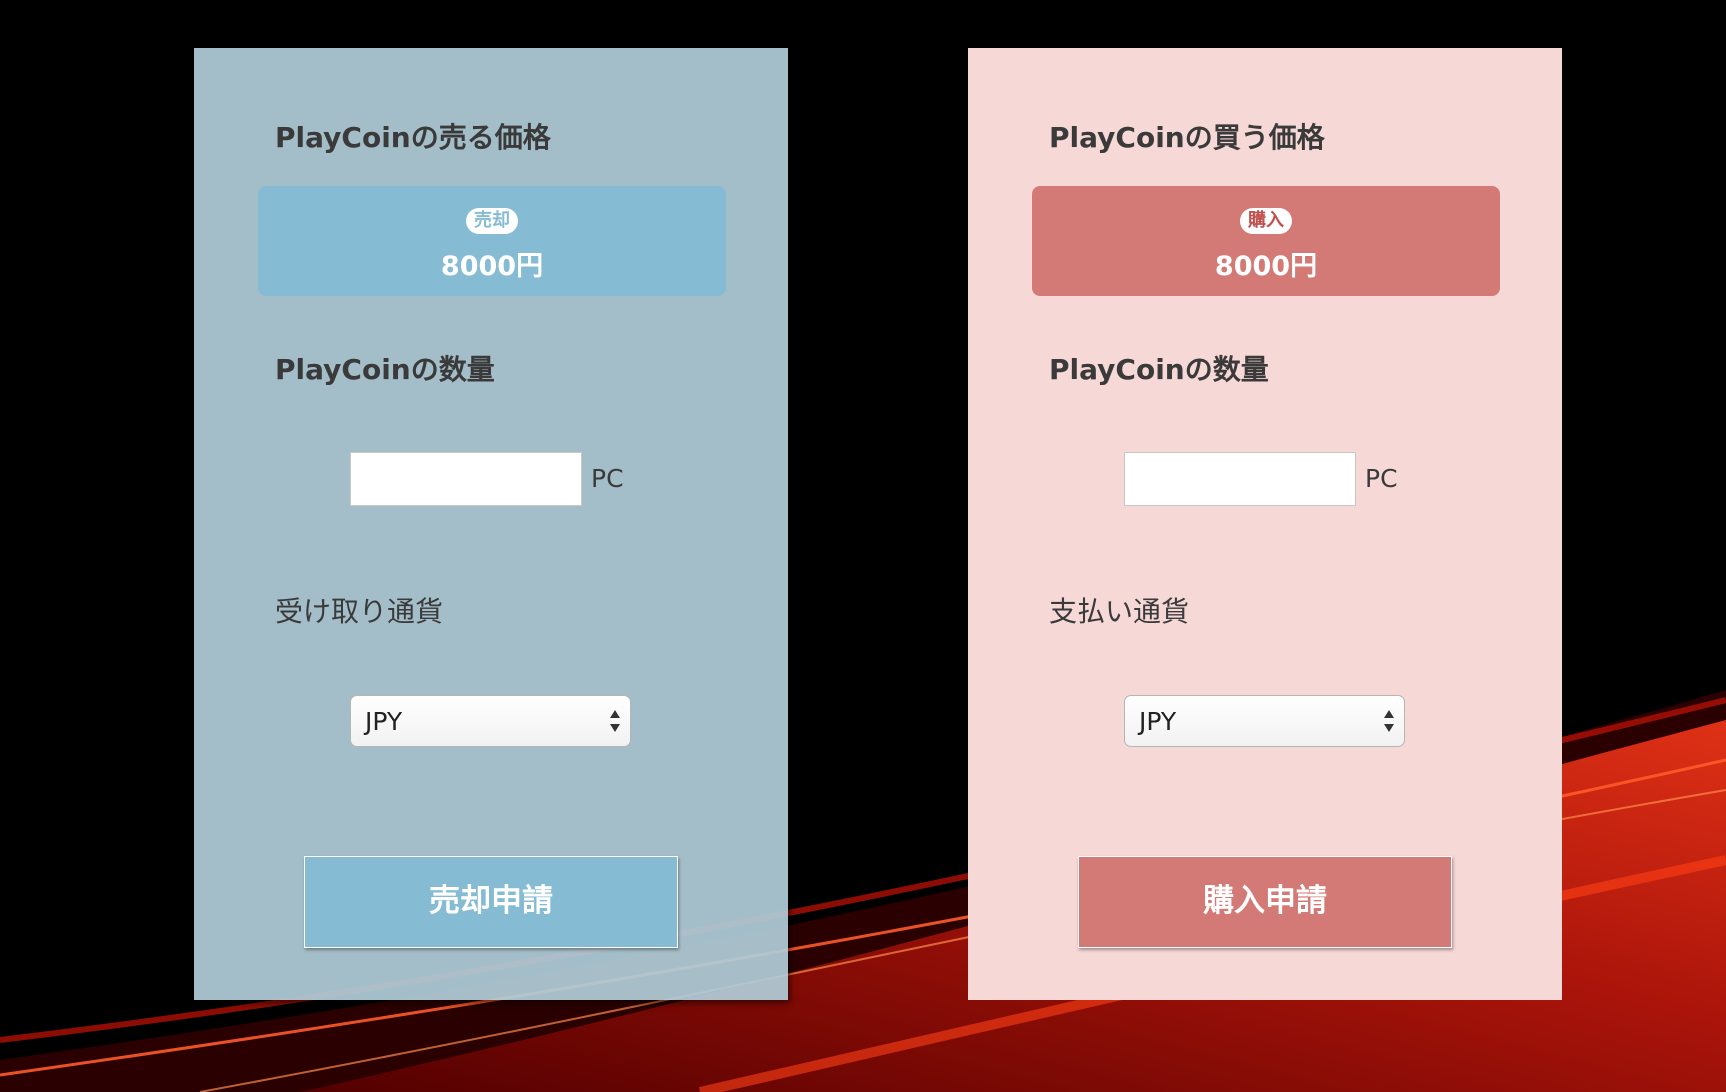  I want to click on buy-badge: 購入, so click(1266, 221).